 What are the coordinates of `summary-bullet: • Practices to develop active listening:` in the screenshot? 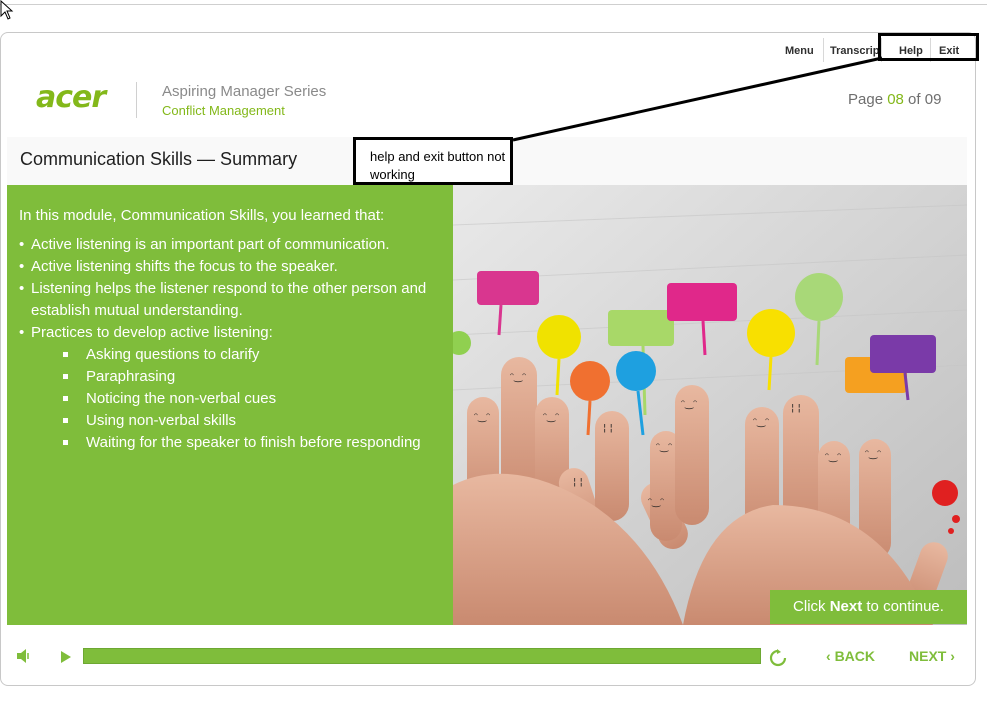 It's located at (146, 332).